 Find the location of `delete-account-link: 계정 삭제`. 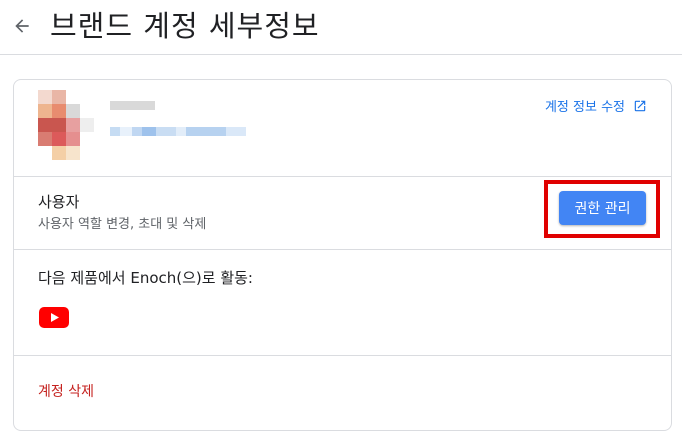

delete-account-link: 계정 삭제 is located at coordinates (66, 391).